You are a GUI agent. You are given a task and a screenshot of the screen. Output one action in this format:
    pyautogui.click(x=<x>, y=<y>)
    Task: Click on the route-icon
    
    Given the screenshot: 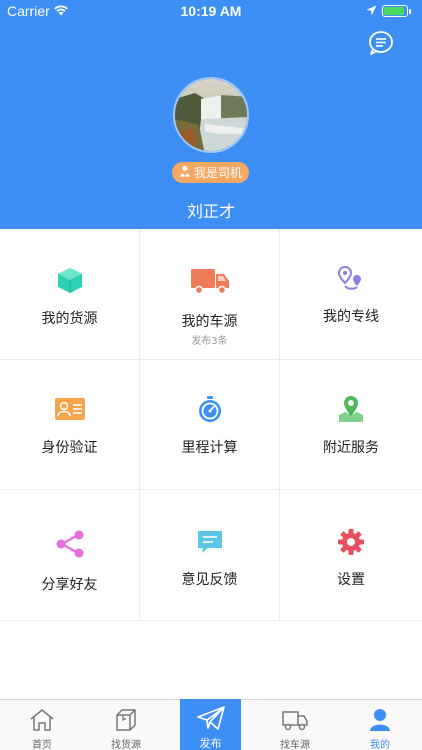 What is the action you would take?
    pyautogui.click(x=351, y=278)
    